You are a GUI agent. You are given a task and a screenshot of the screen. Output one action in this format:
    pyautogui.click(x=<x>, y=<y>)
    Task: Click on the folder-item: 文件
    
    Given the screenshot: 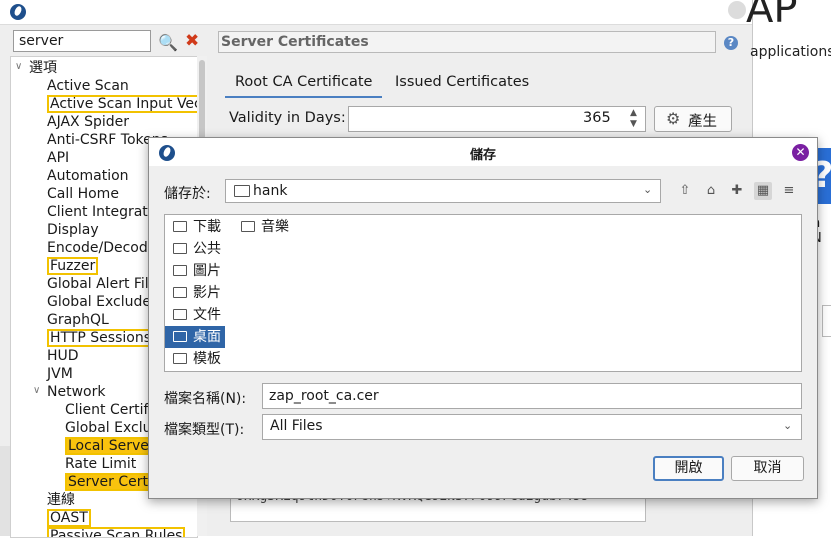 What is the action you would take?
    pyautogui.click(x=193, y=315)
    